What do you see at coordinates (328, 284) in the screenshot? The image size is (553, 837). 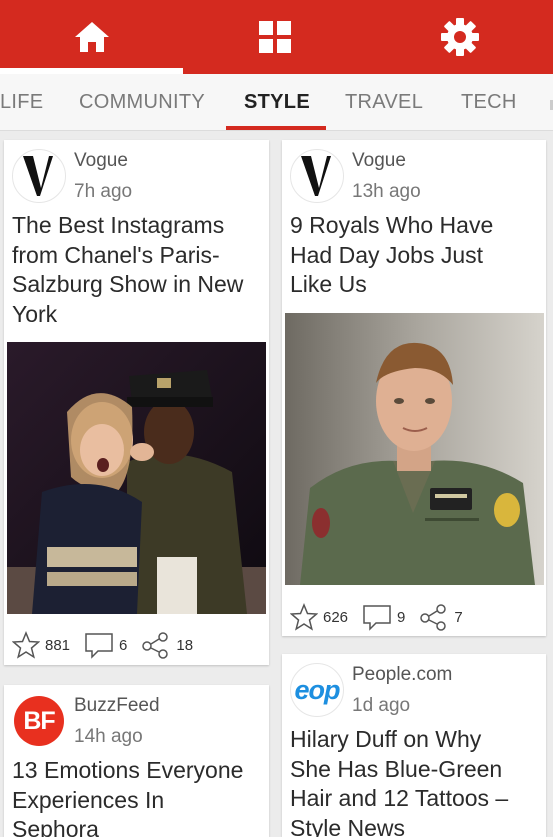 I see `title-line: Like Us` at bounding box center [328, 284].